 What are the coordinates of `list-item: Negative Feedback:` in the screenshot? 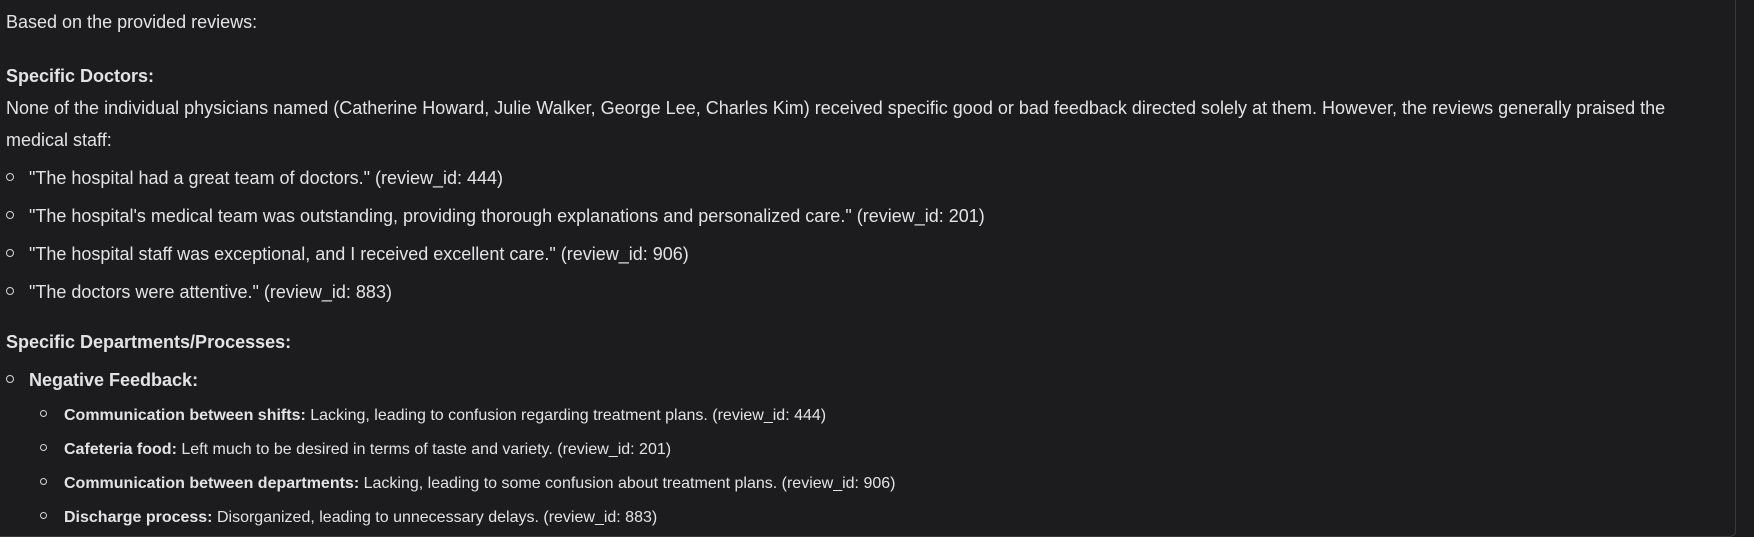 It's located at (102, 380).